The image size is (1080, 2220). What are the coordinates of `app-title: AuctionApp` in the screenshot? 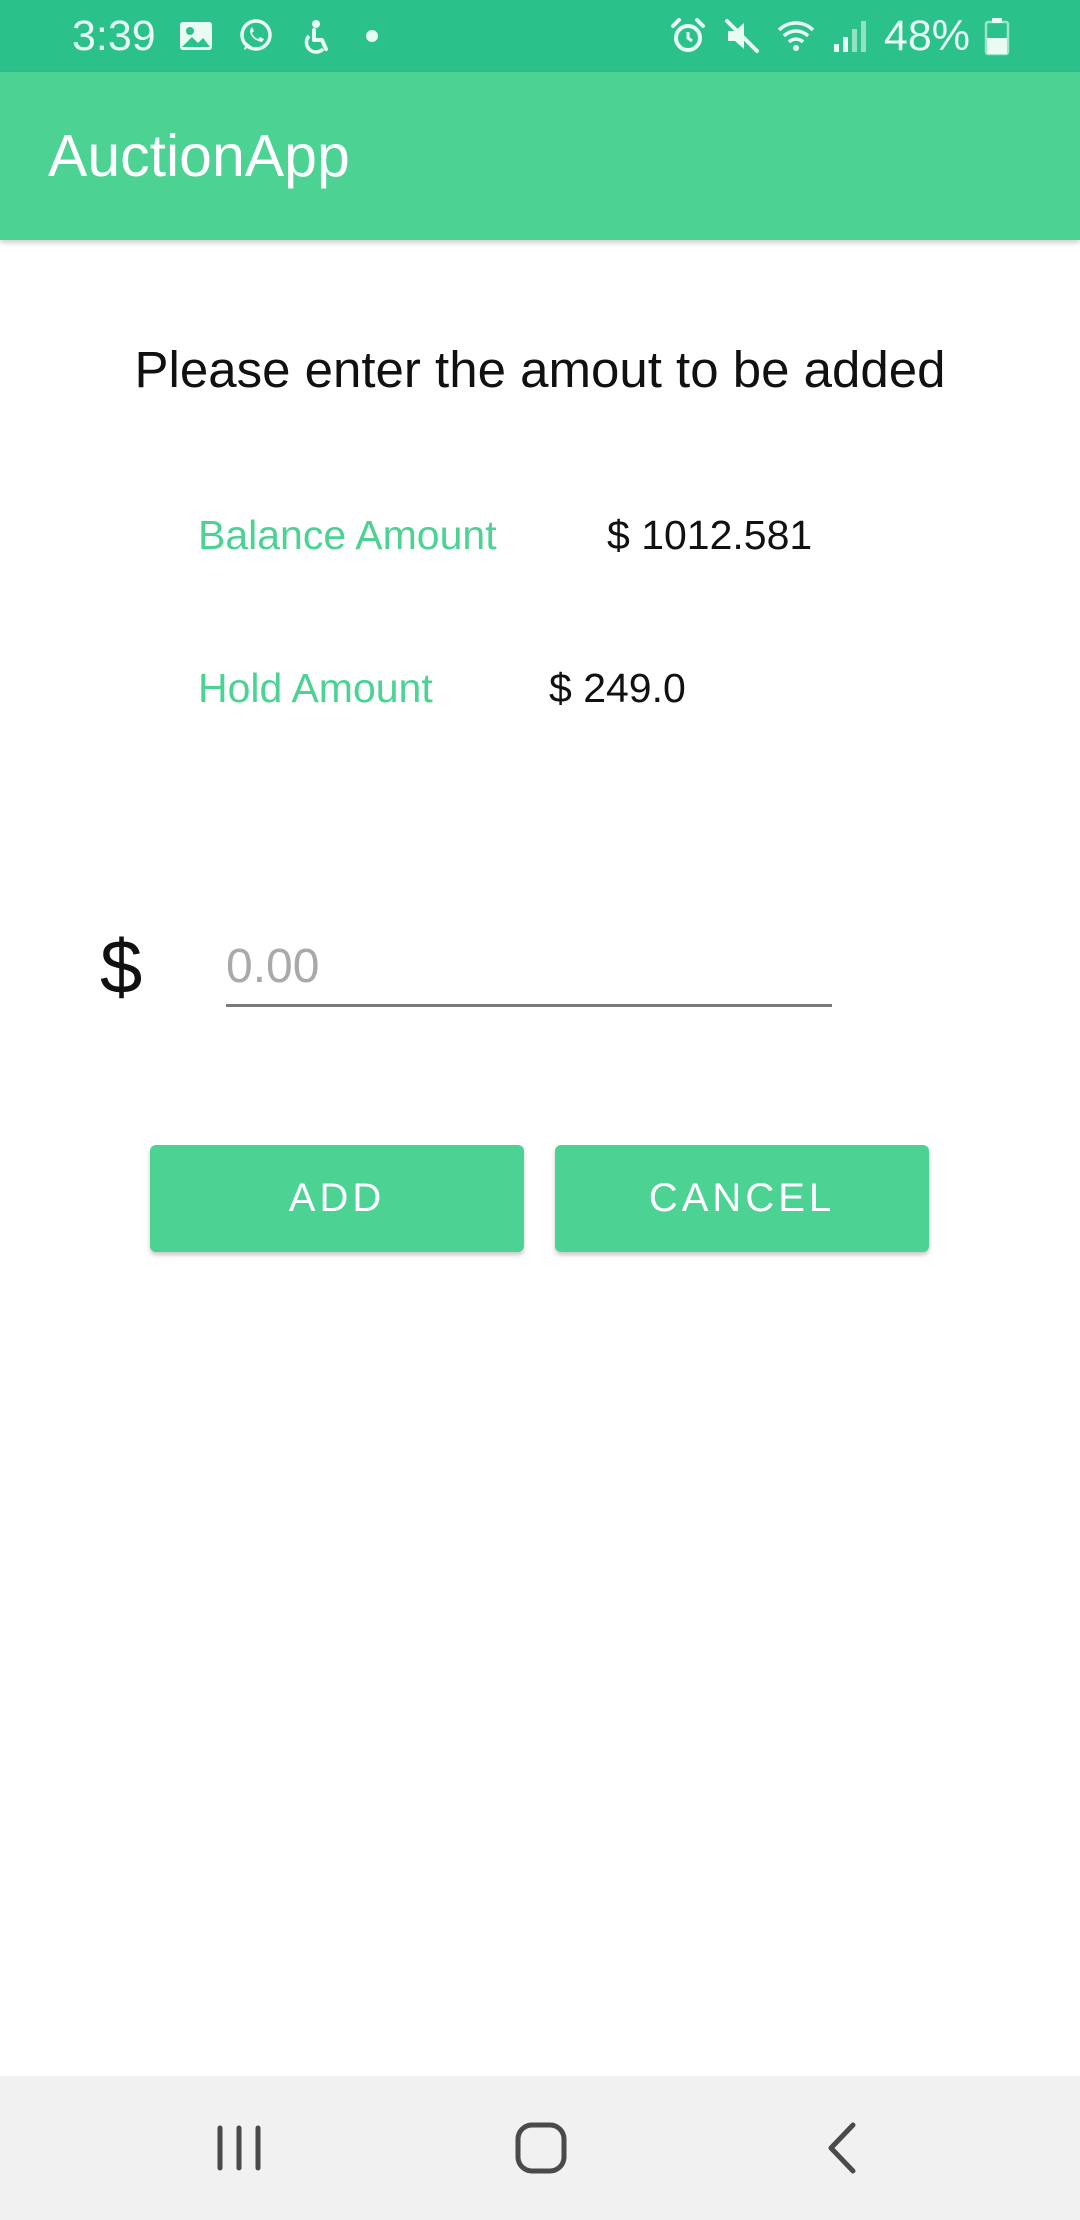 It's located at (199, 156).